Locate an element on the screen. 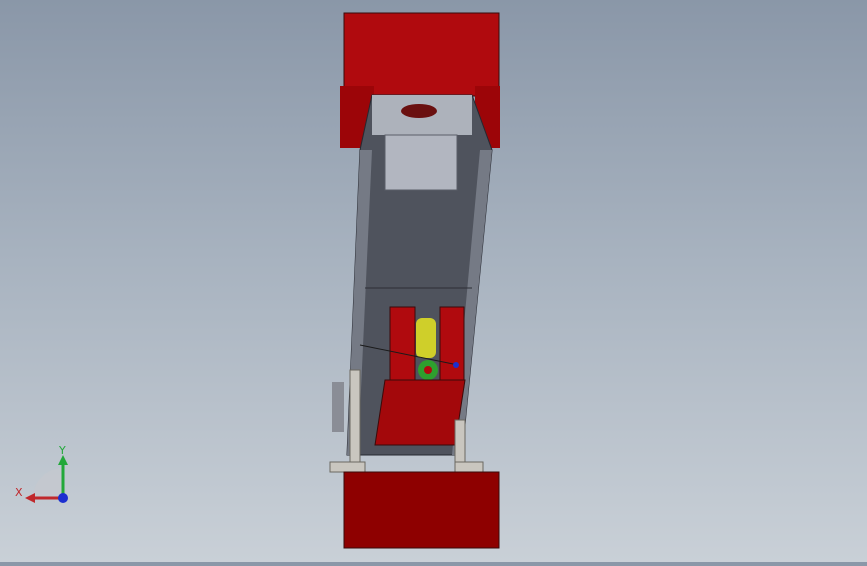 The height and width of the screenshot is (566, 867). coordinate-triad: X Y is located at coordinates (45, 475).